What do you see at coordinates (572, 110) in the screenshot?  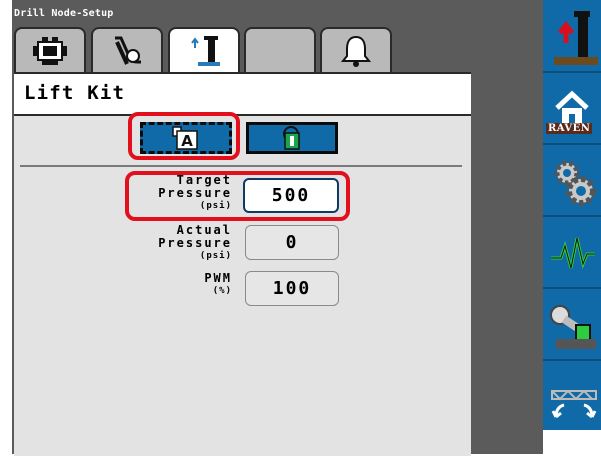 I see `sidebar-home: RAVEN` at bounding box center [572, 110].